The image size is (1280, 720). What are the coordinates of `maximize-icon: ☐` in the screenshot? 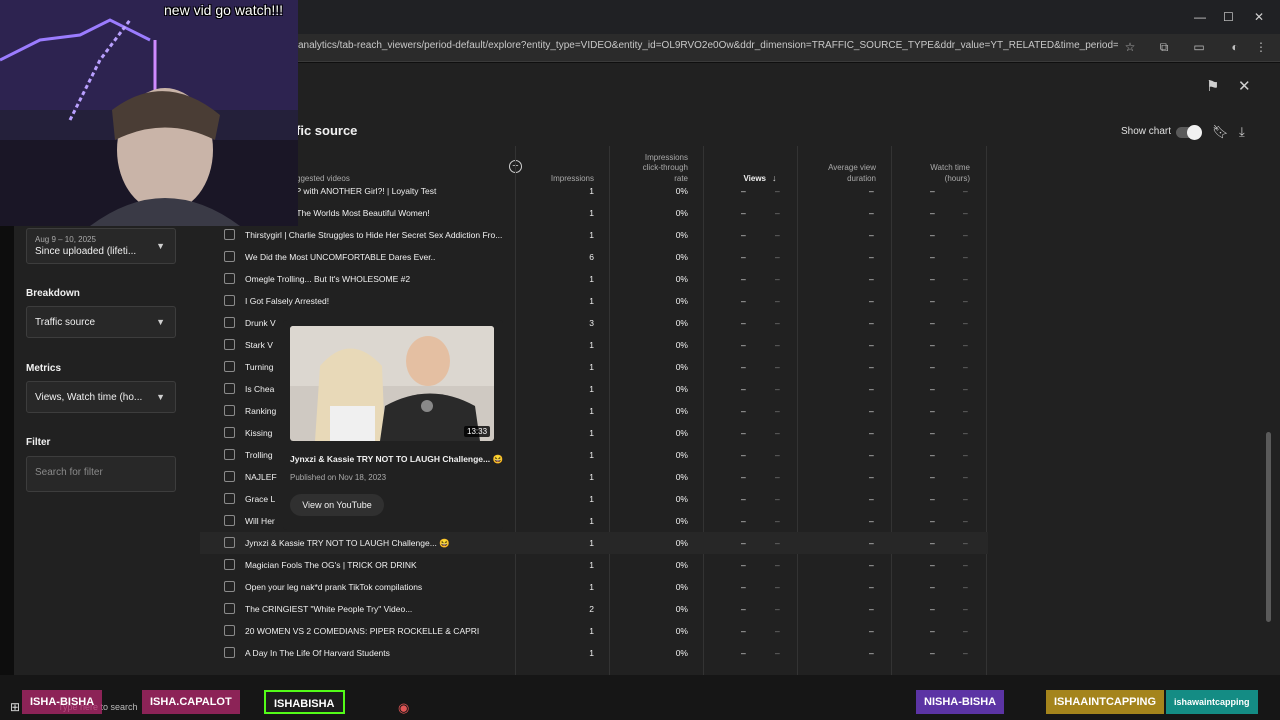 It's located at (1228, 17).